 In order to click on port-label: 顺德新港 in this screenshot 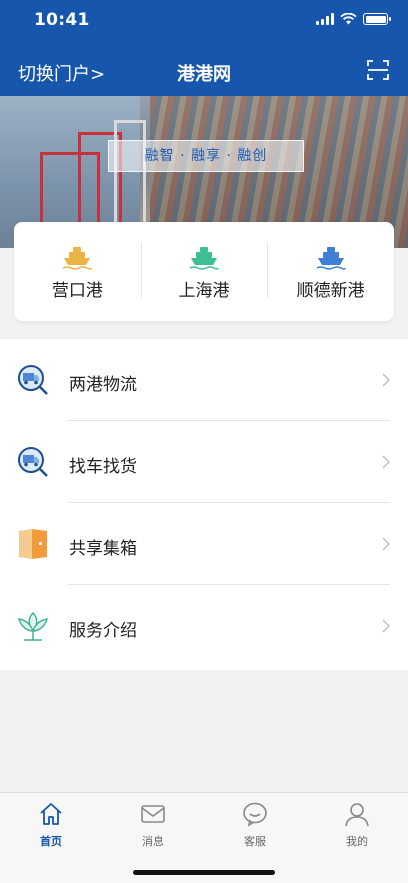, I will do `click(330, 291)`.